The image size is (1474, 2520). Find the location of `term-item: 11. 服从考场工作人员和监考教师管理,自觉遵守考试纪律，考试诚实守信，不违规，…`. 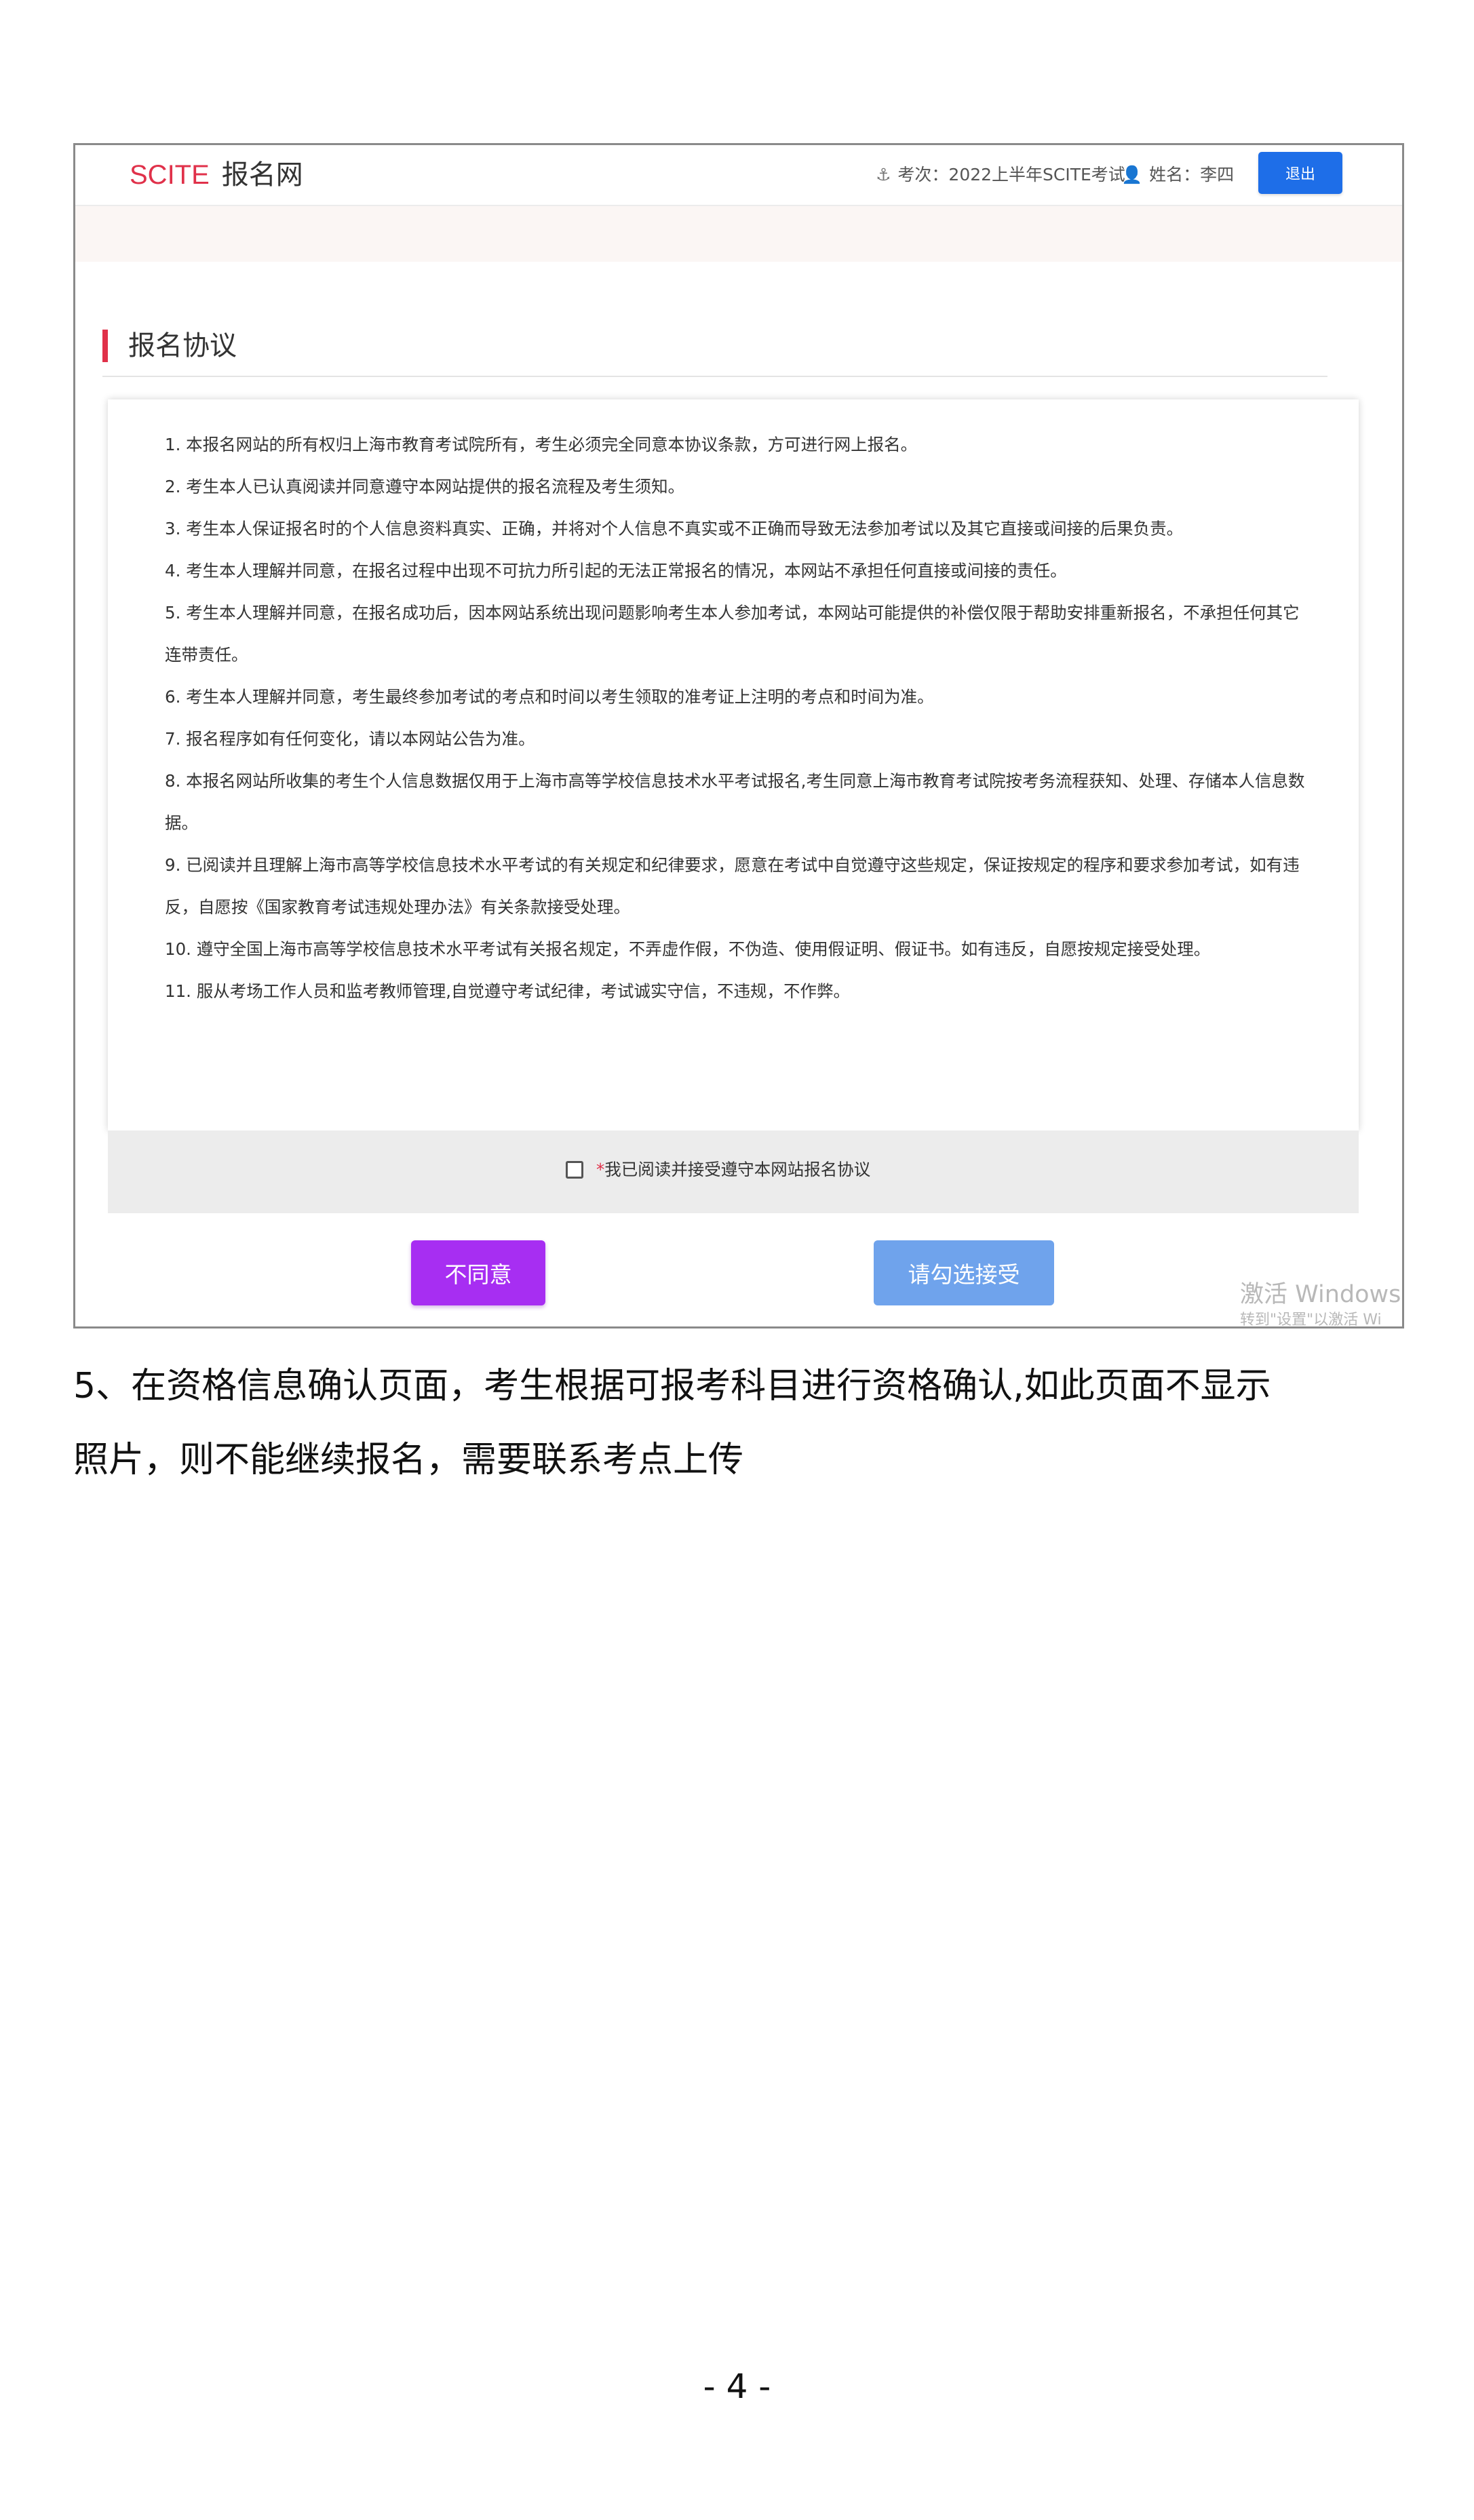

term-item: 11. 服从考场工作人员和监考教师管理,自觉遵守考试纪律，考试诚实守信，不违规，… is located at coordinates (508, 991).